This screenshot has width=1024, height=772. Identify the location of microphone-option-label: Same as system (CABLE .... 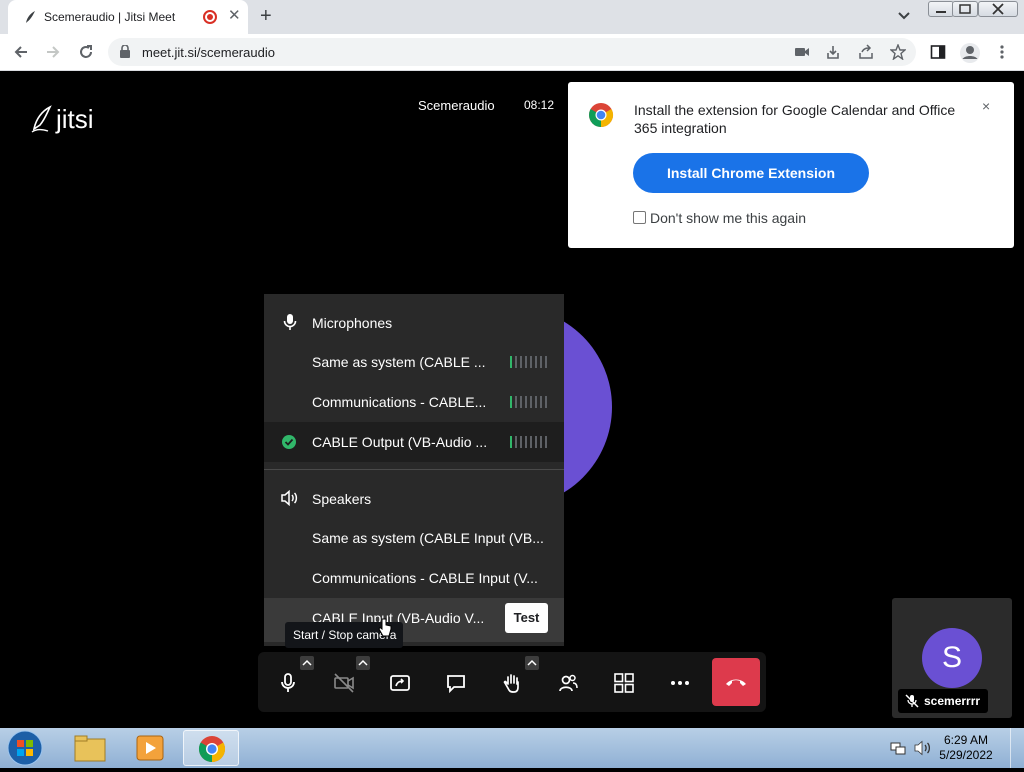
(399, 362).